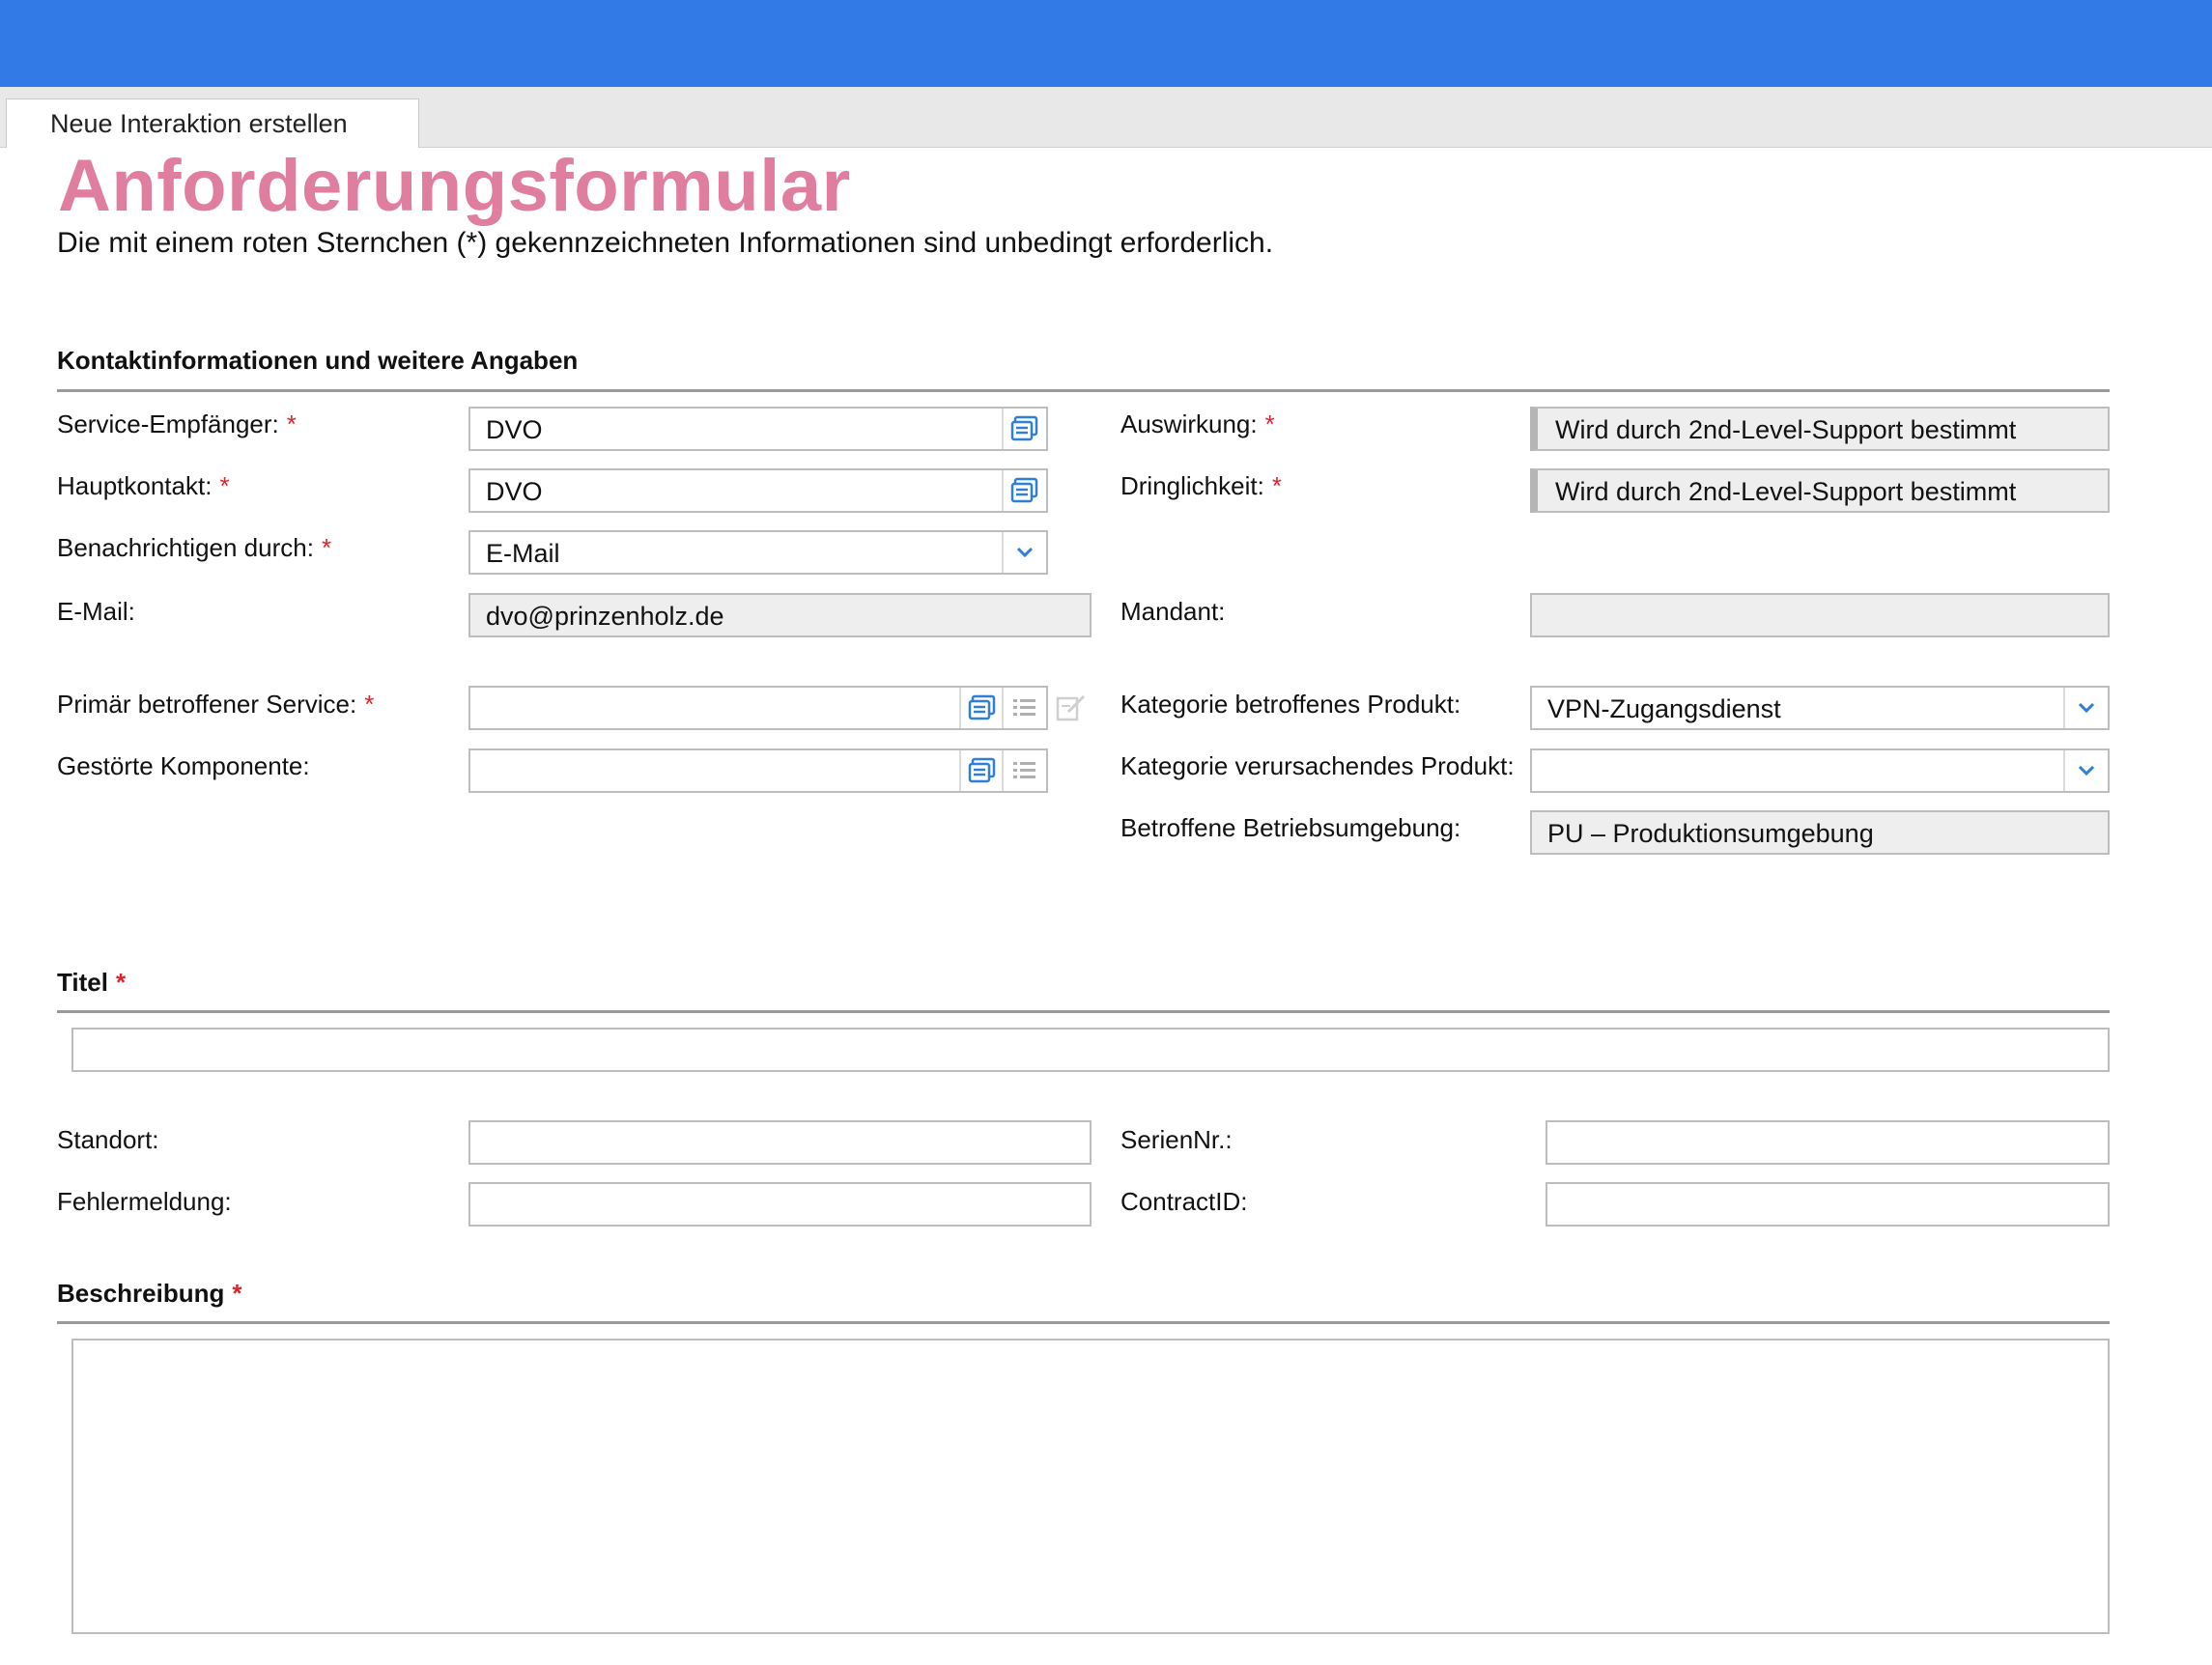 The image size is (2212, 1665). Describe the element at coordinates (514, 429) in the screenshot. I see `service-recipient-value: DVO` at that location.